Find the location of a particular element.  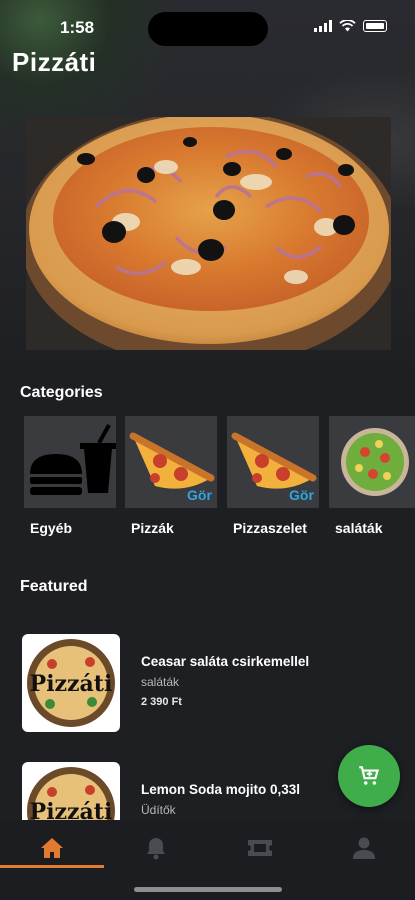

page-title: Pizzáti is located at coordinates (54, 62).